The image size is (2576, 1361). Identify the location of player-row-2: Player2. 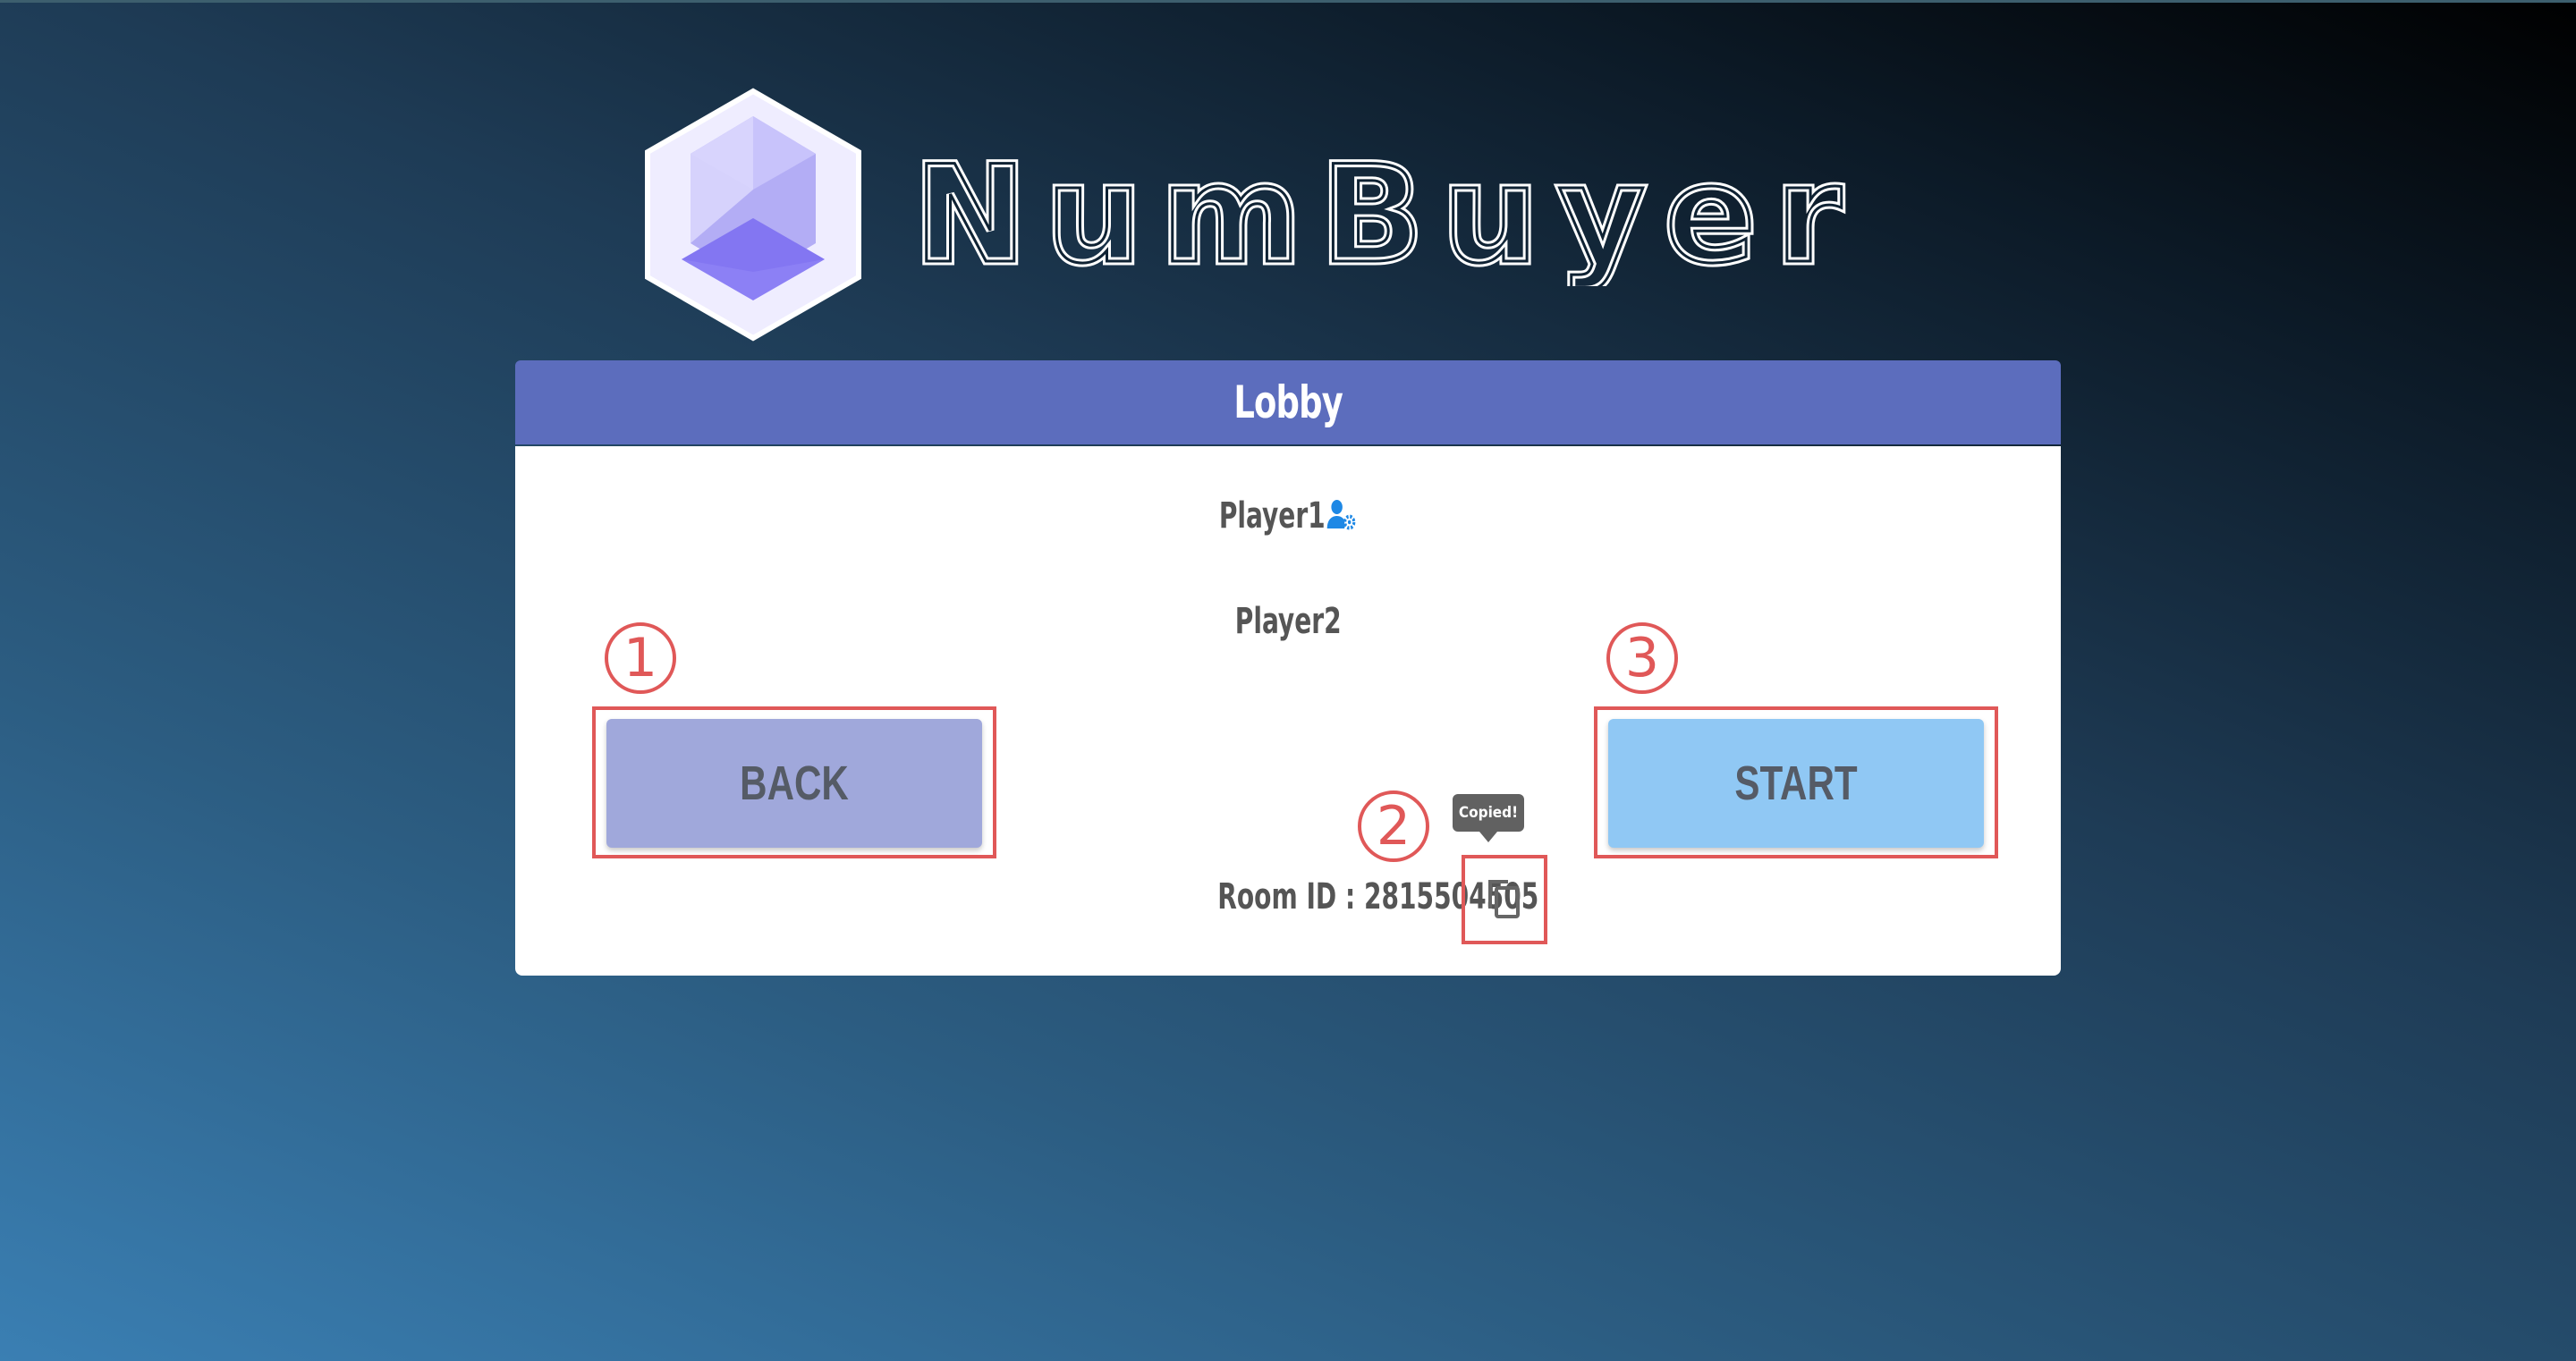
(1288, 621).